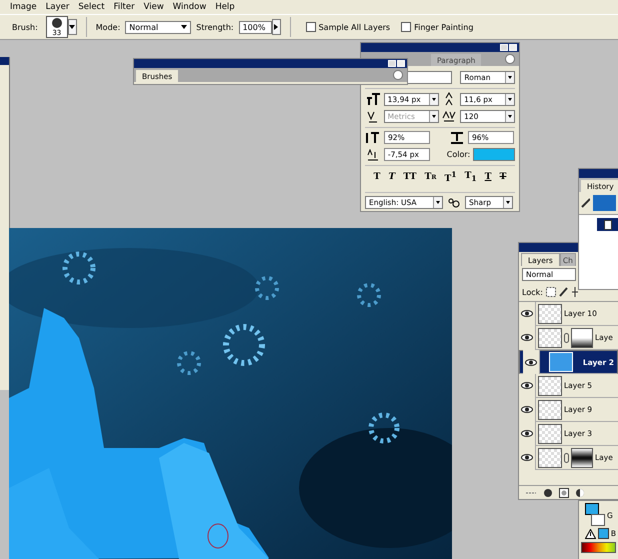 The height and width of the screenshot is (559, 618). Describe the element at coordinates (25, 27) in the screenshot. I see `brush-label: Brush:` at that location.